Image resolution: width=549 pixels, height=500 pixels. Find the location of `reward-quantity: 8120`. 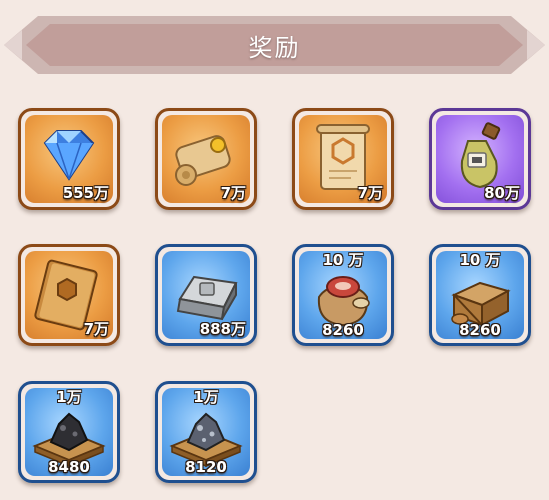

reward-quantity: 8120 is located at coordinates (206, 467).